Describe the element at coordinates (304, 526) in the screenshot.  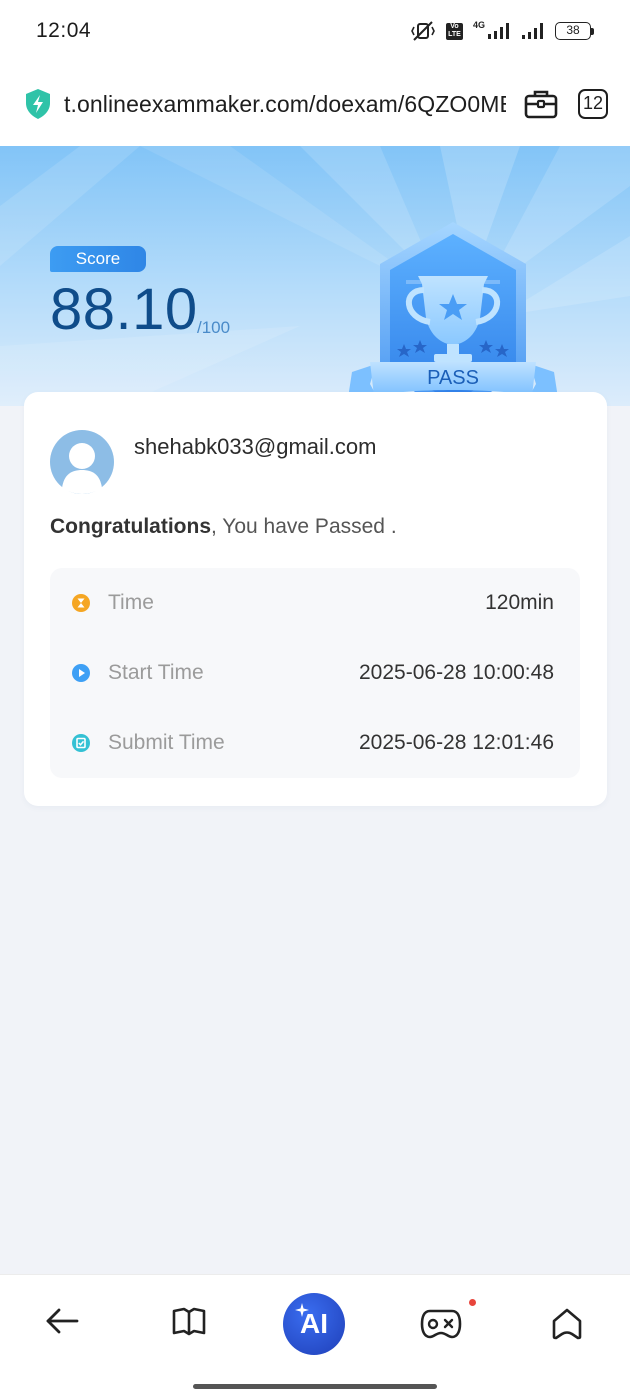
I see `result-message-rest: , You have Passed .` at that location.